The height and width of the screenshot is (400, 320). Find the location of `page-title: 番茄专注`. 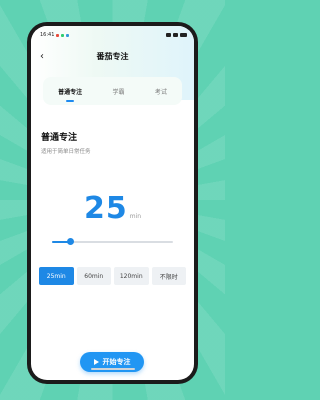

page-title: 番茄专注 is located at coordinates (112, 56).